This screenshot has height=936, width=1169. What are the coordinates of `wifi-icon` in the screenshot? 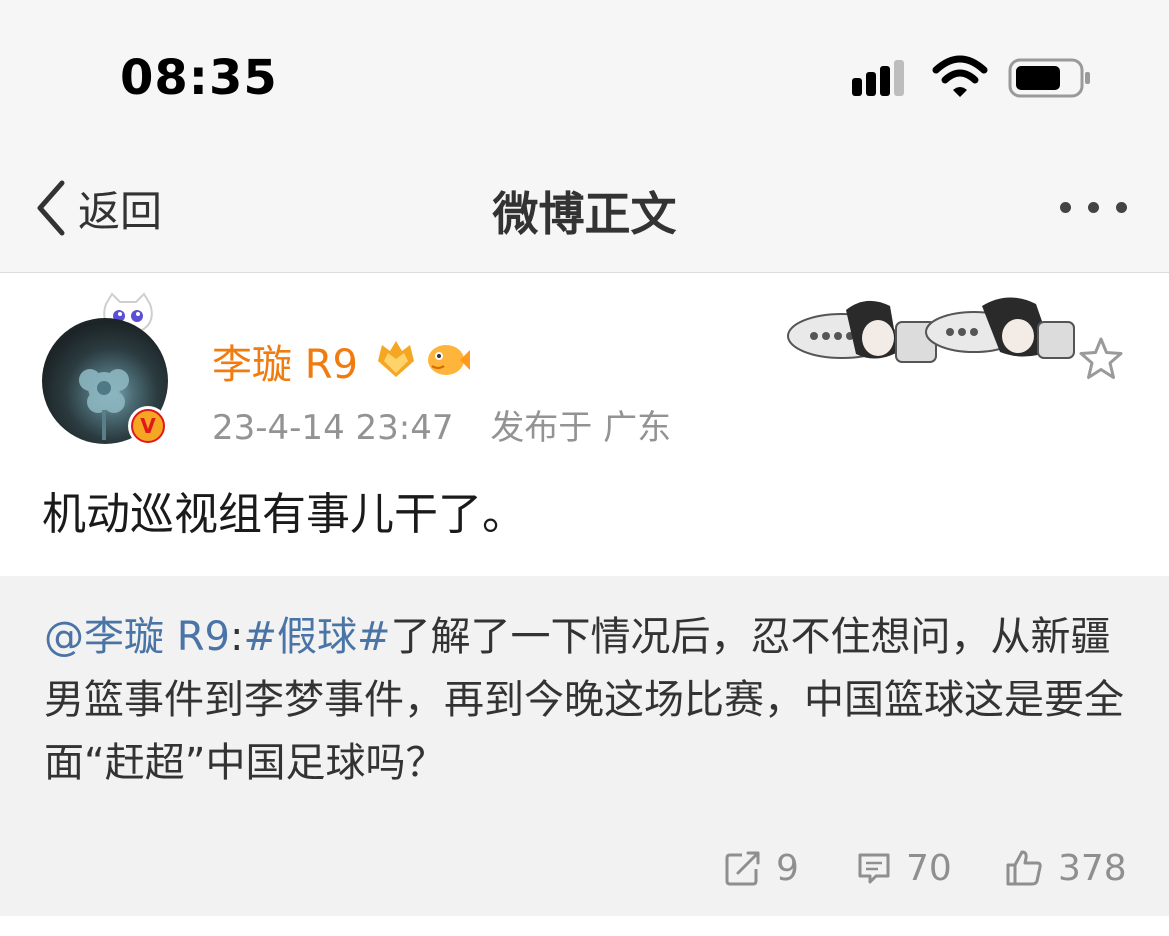 It's located at (960, 76).